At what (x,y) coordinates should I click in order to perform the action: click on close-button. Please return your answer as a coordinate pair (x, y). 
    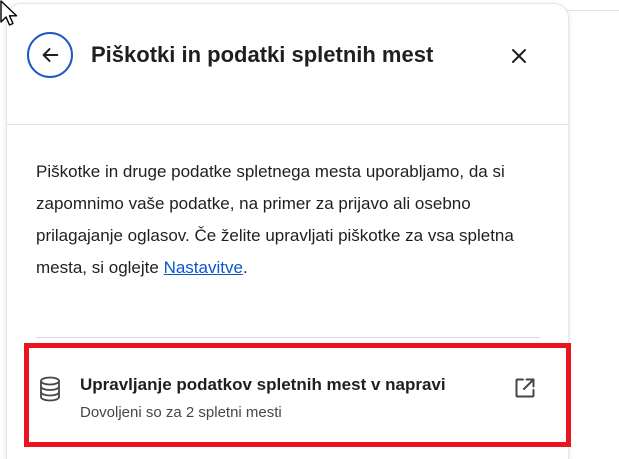
    Looking at the image, I should click on (519, 56).